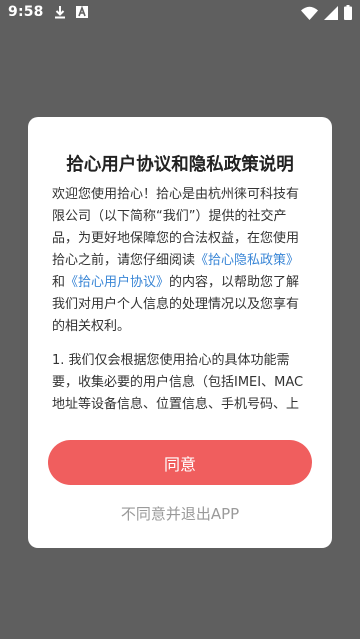  What do you see at coordinates (348, 12) in the screenshot?
I see `battery-icon` at bounding box center [348, 12].